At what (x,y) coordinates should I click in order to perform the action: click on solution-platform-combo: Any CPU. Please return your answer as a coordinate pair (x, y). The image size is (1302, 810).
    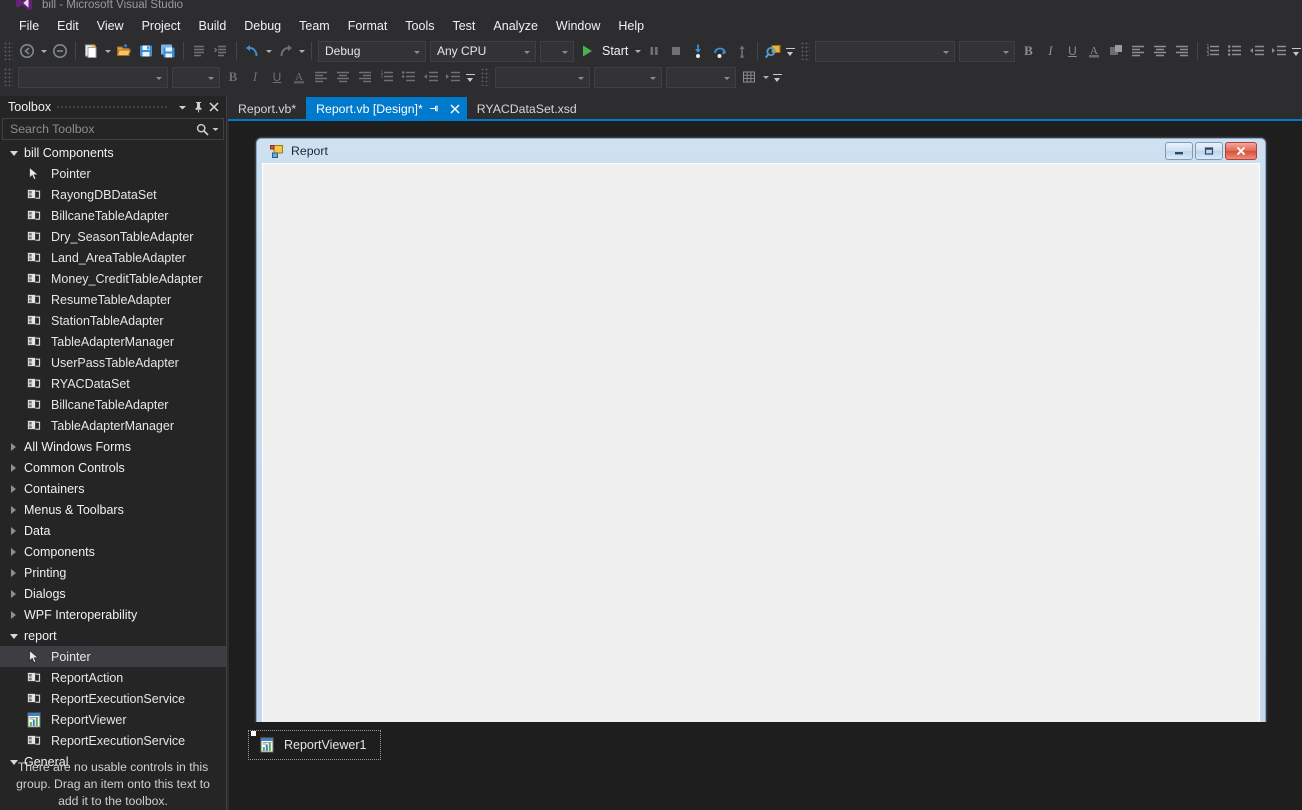
    Looking at the image, I should click on (483, 51).